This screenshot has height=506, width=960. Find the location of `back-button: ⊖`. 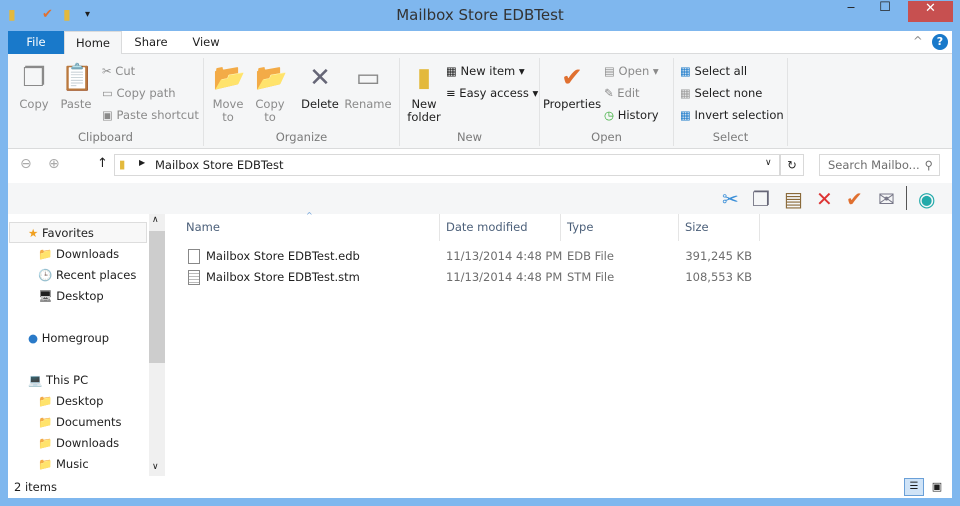

back-button: ⊖ is located at coordinates (26, 164).